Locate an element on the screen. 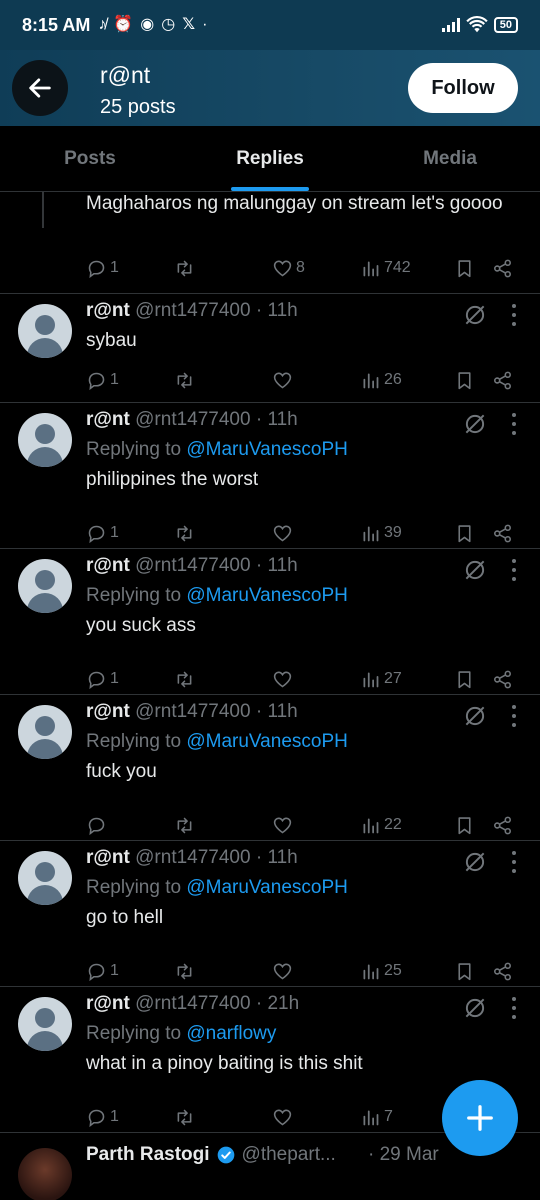 The width and height of the screenshot is (540, 1200). display-name: Parth Rastogi is located at coordinates (148, 1155).